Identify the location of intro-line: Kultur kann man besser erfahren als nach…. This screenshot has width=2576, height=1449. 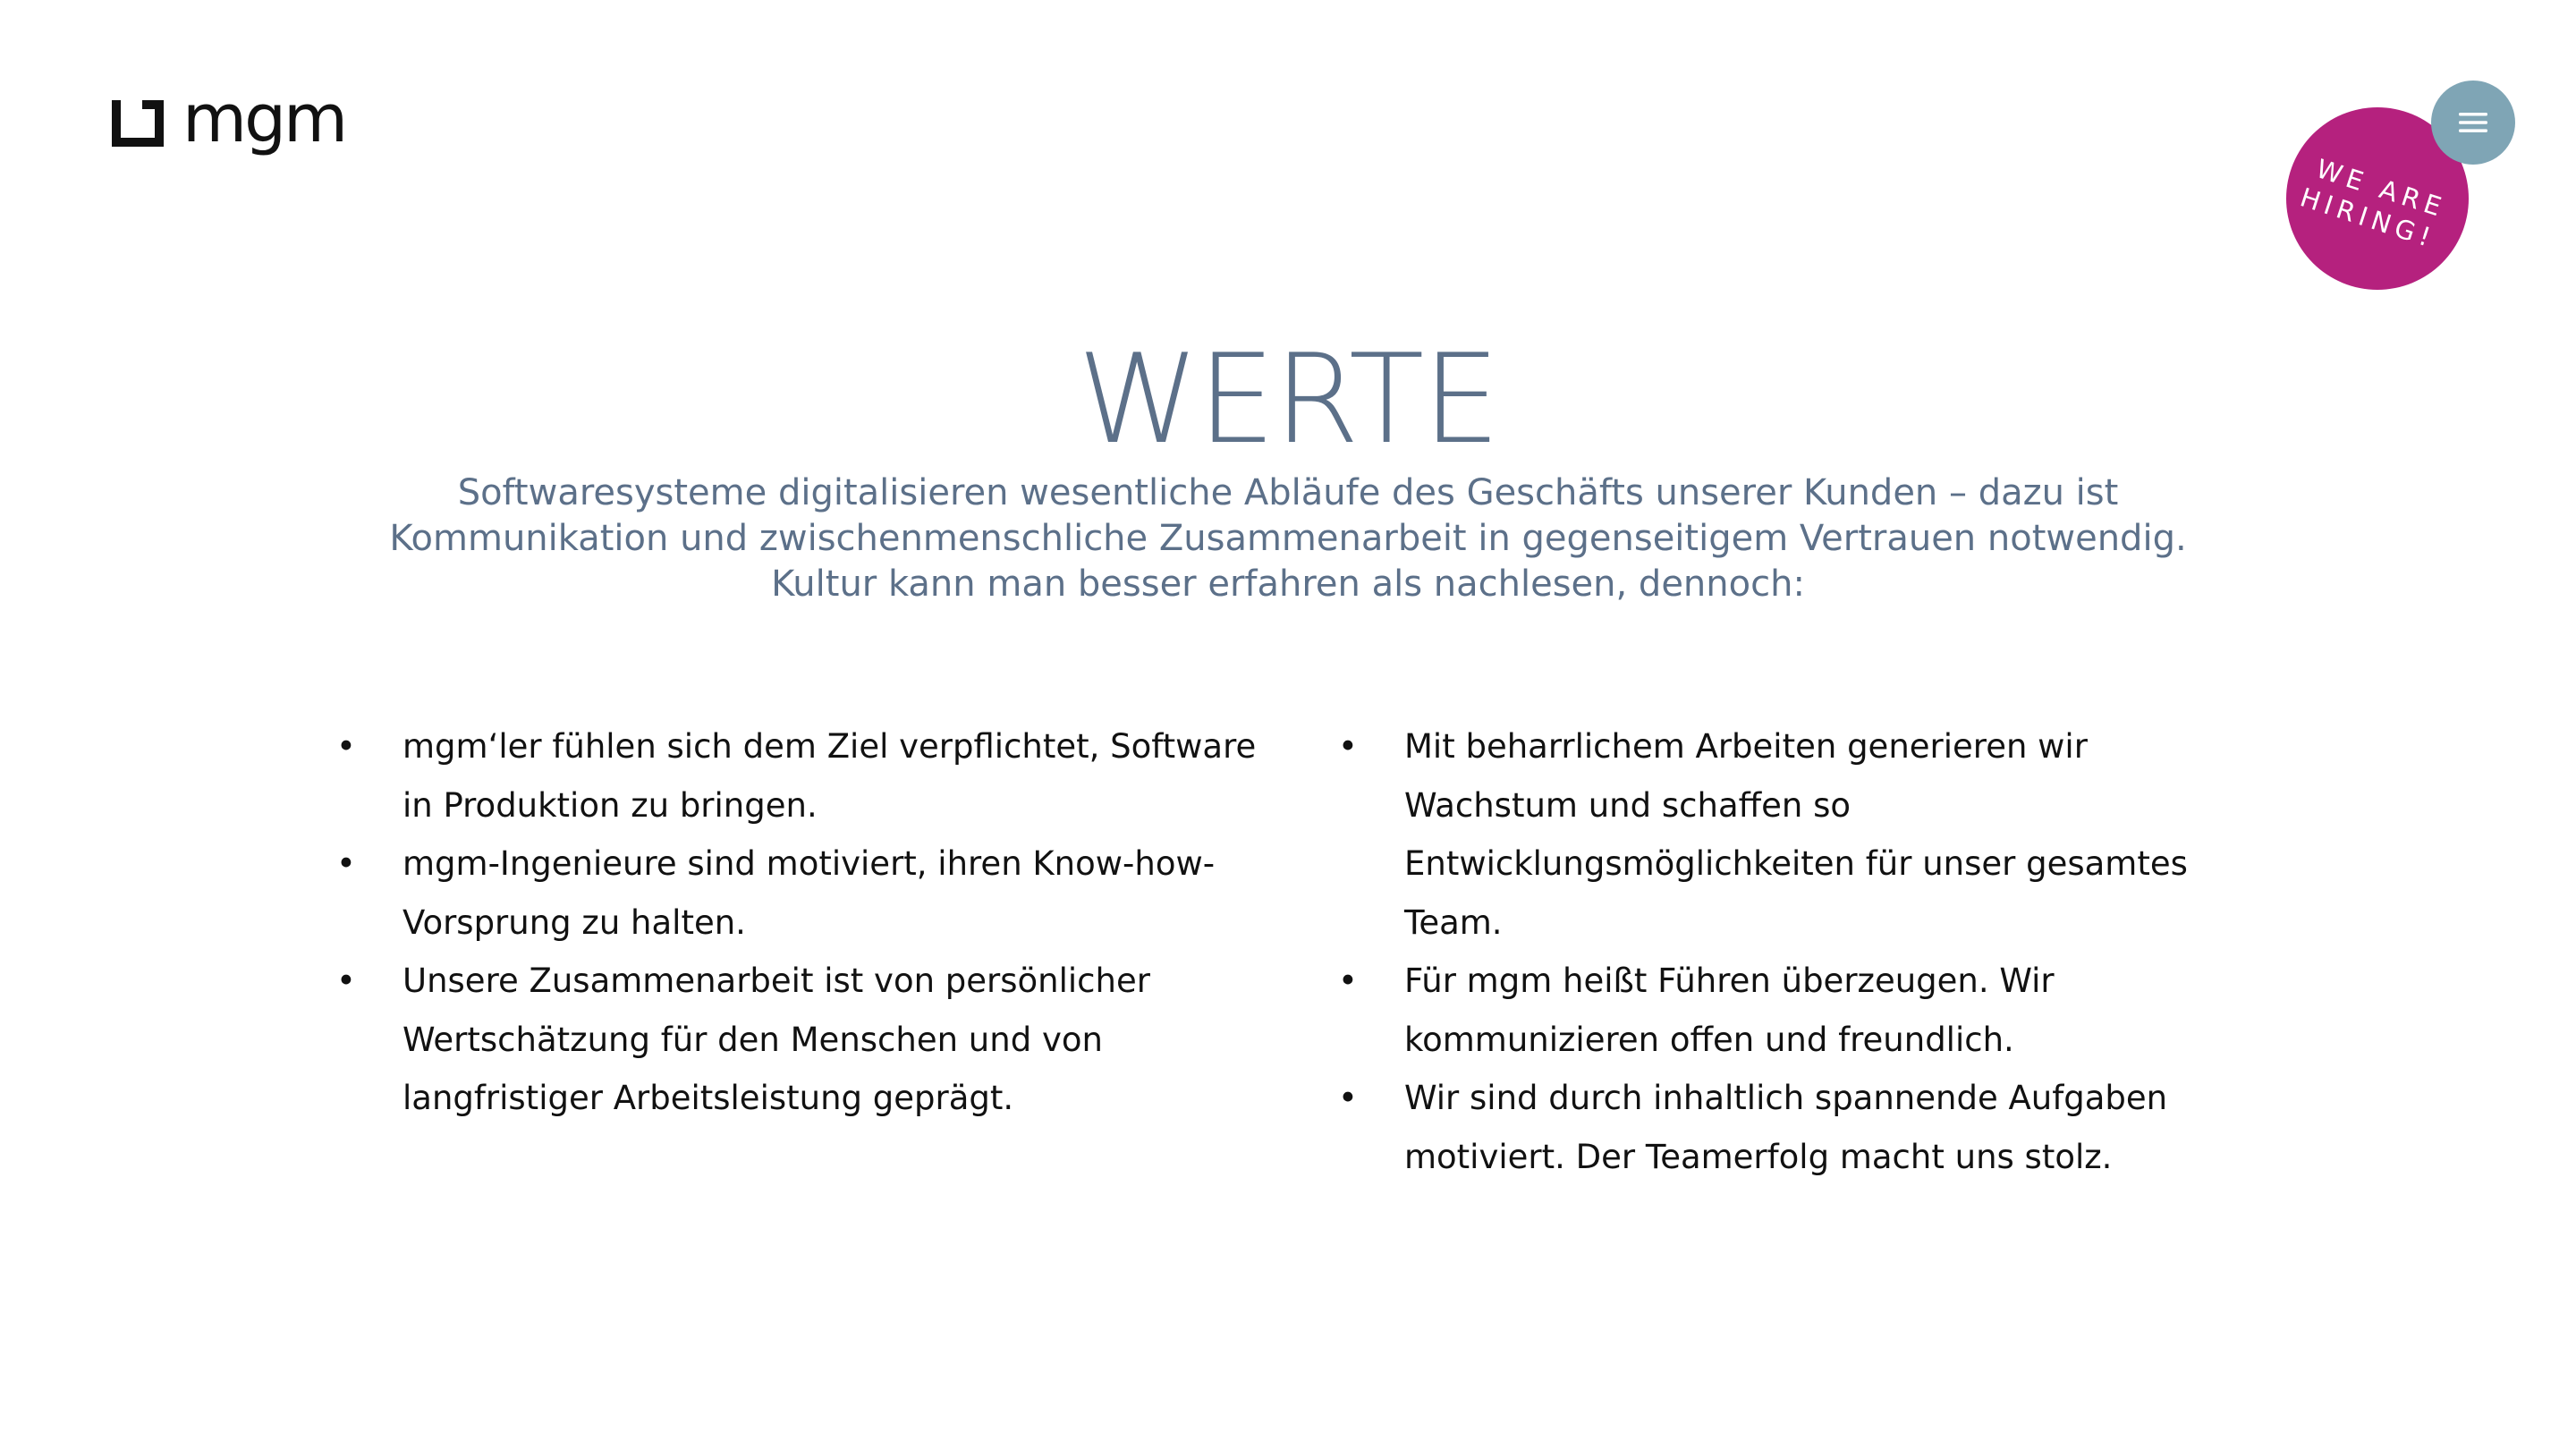
(1288, 584).